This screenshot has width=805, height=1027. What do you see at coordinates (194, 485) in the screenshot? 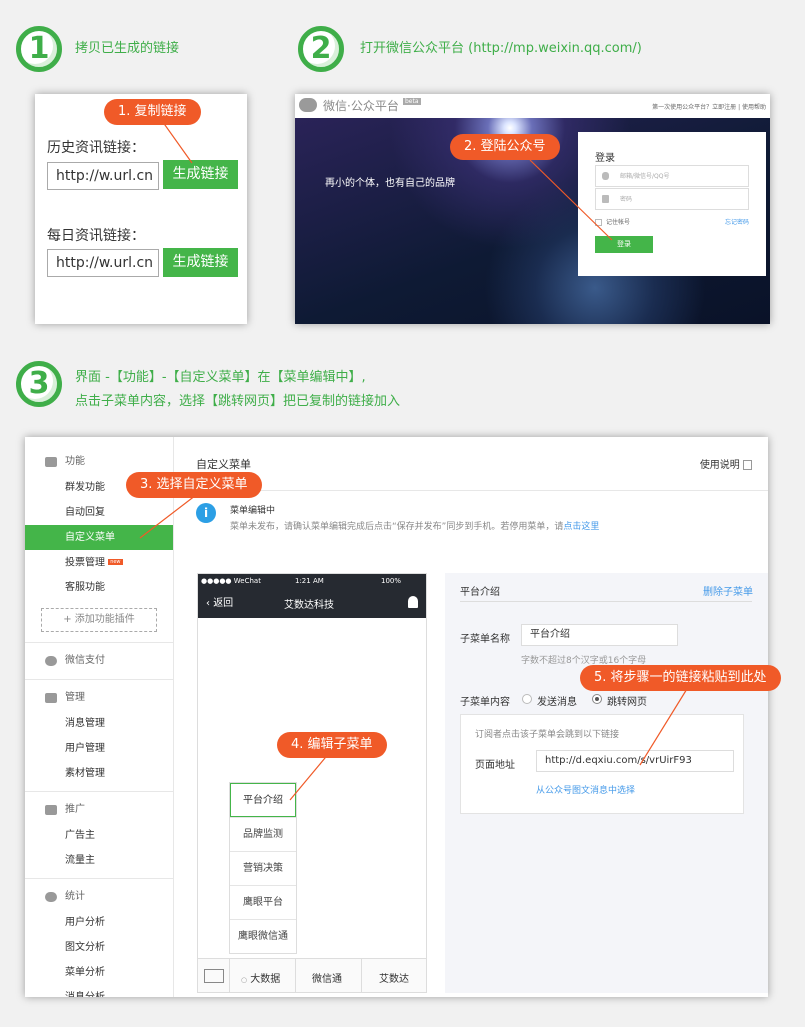
I see `callout-3: 3. 选择自定义菜单` at bounding box center [194, 485].